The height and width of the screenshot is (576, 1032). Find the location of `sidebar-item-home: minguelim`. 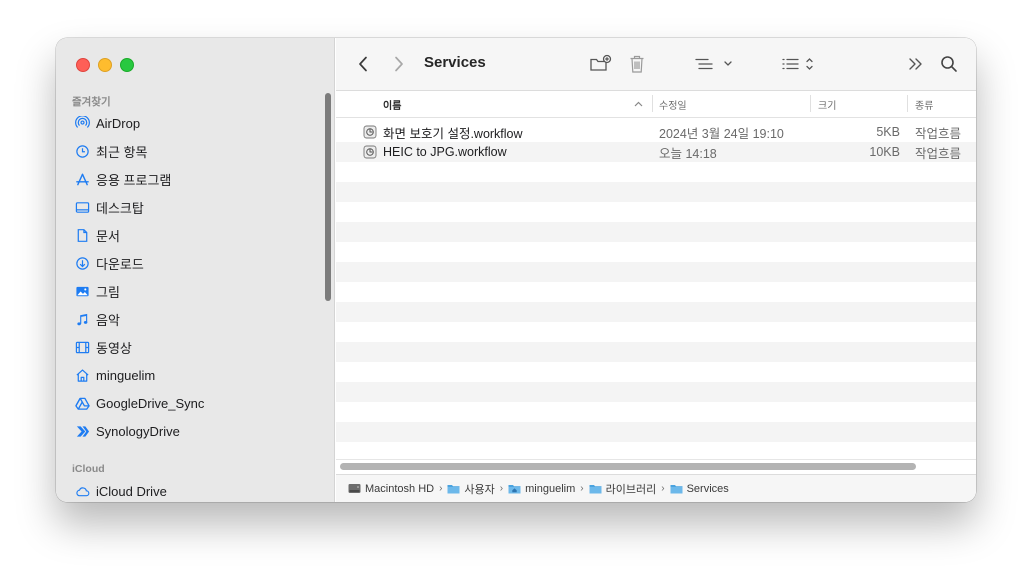

sidebar-item-home: minguelim is located at coordinates (114, 375).